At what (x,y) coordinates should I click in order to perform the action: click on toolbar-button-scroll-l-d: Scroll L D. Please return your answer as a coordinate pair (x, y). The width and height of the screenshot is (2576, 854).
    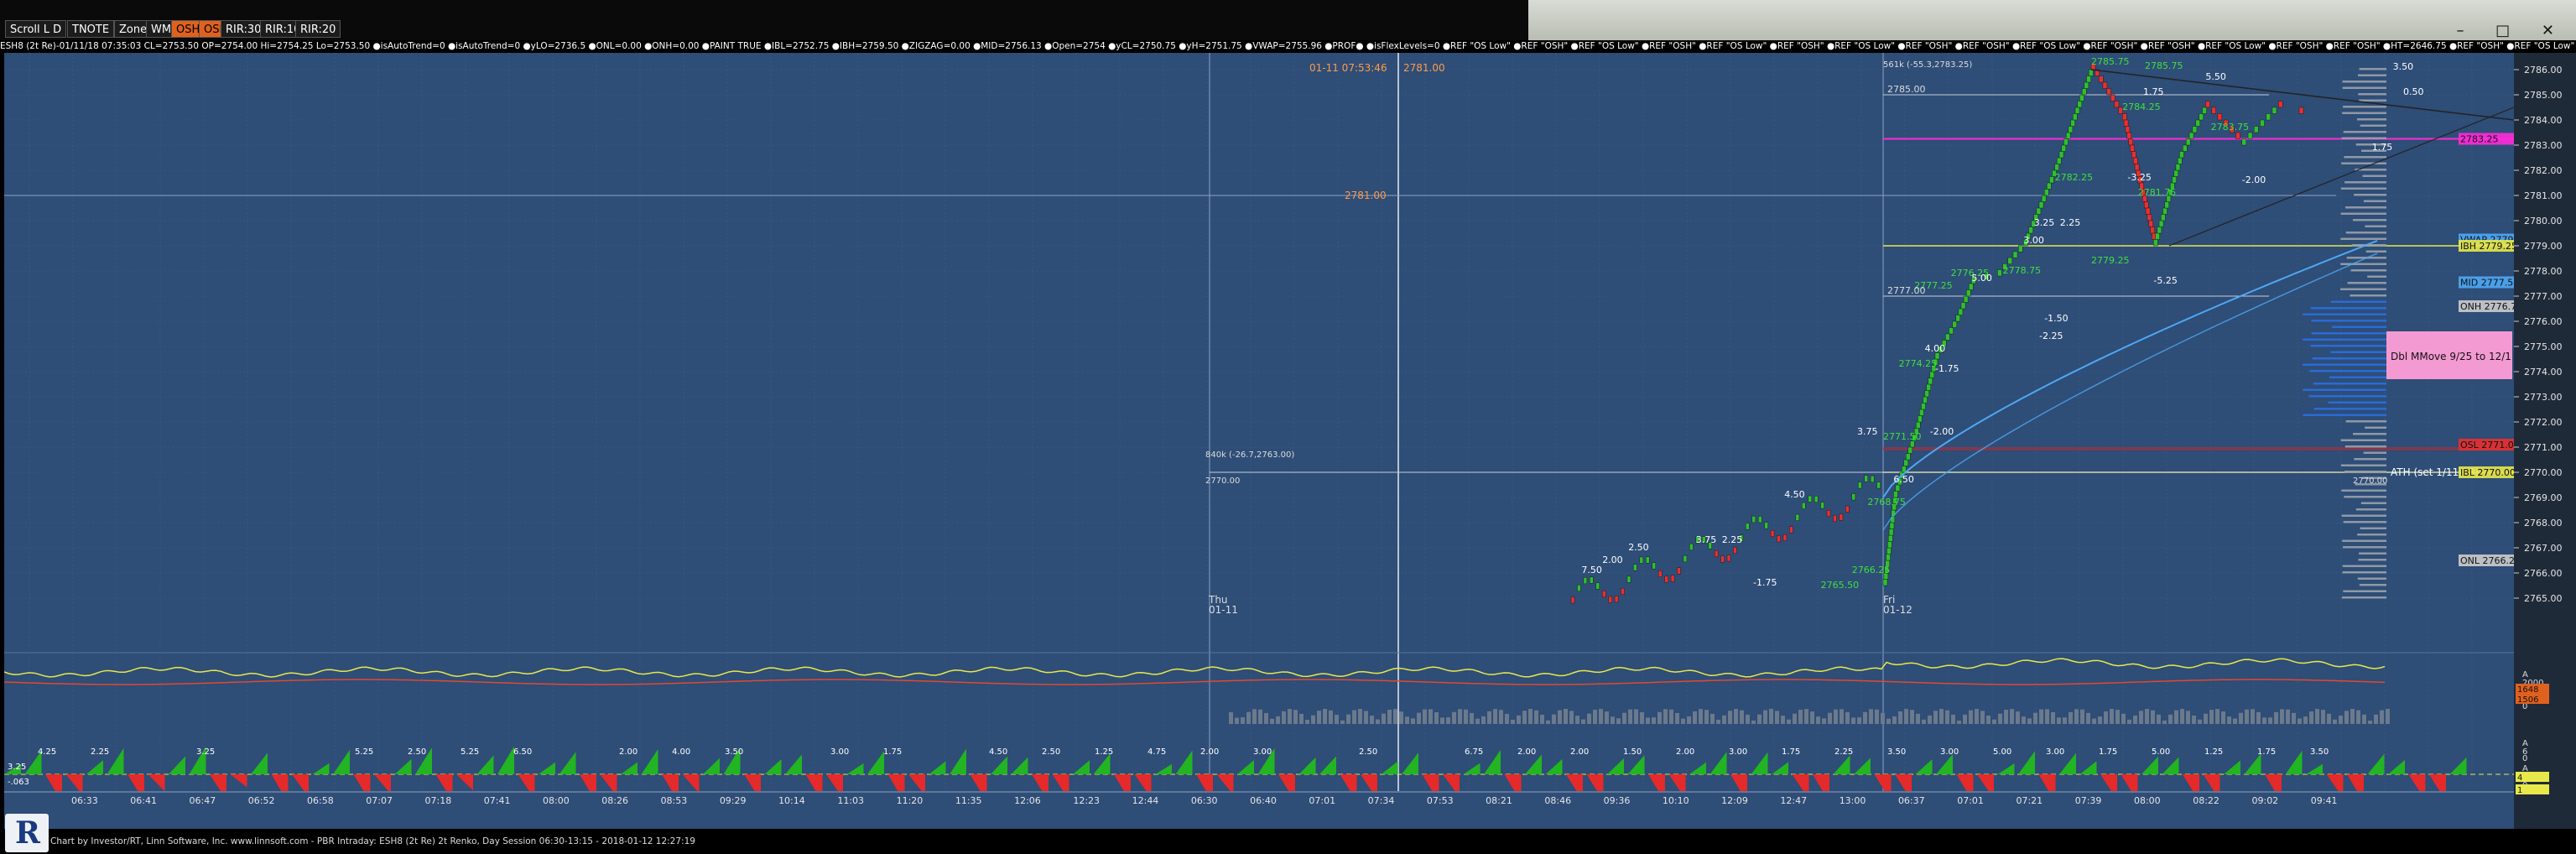
    Looking at the image, I should click on (36, 29).